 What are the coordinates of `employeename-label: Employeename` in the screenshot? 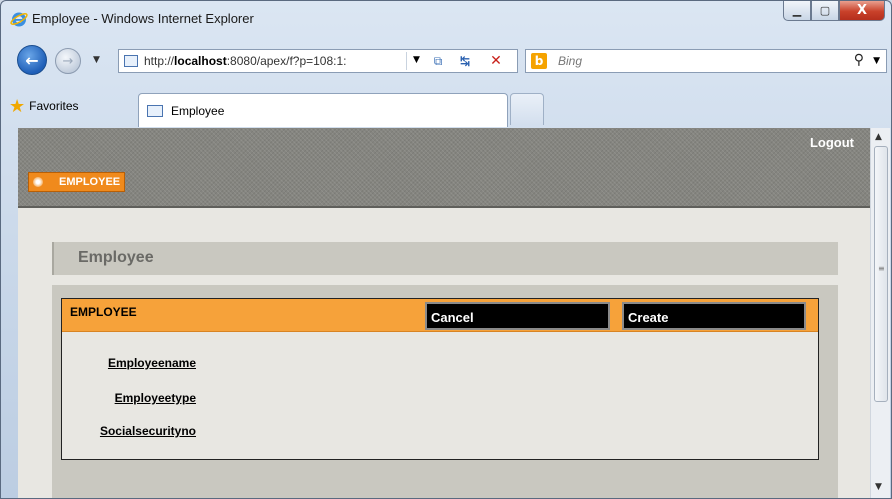 It's located at (152, 363).